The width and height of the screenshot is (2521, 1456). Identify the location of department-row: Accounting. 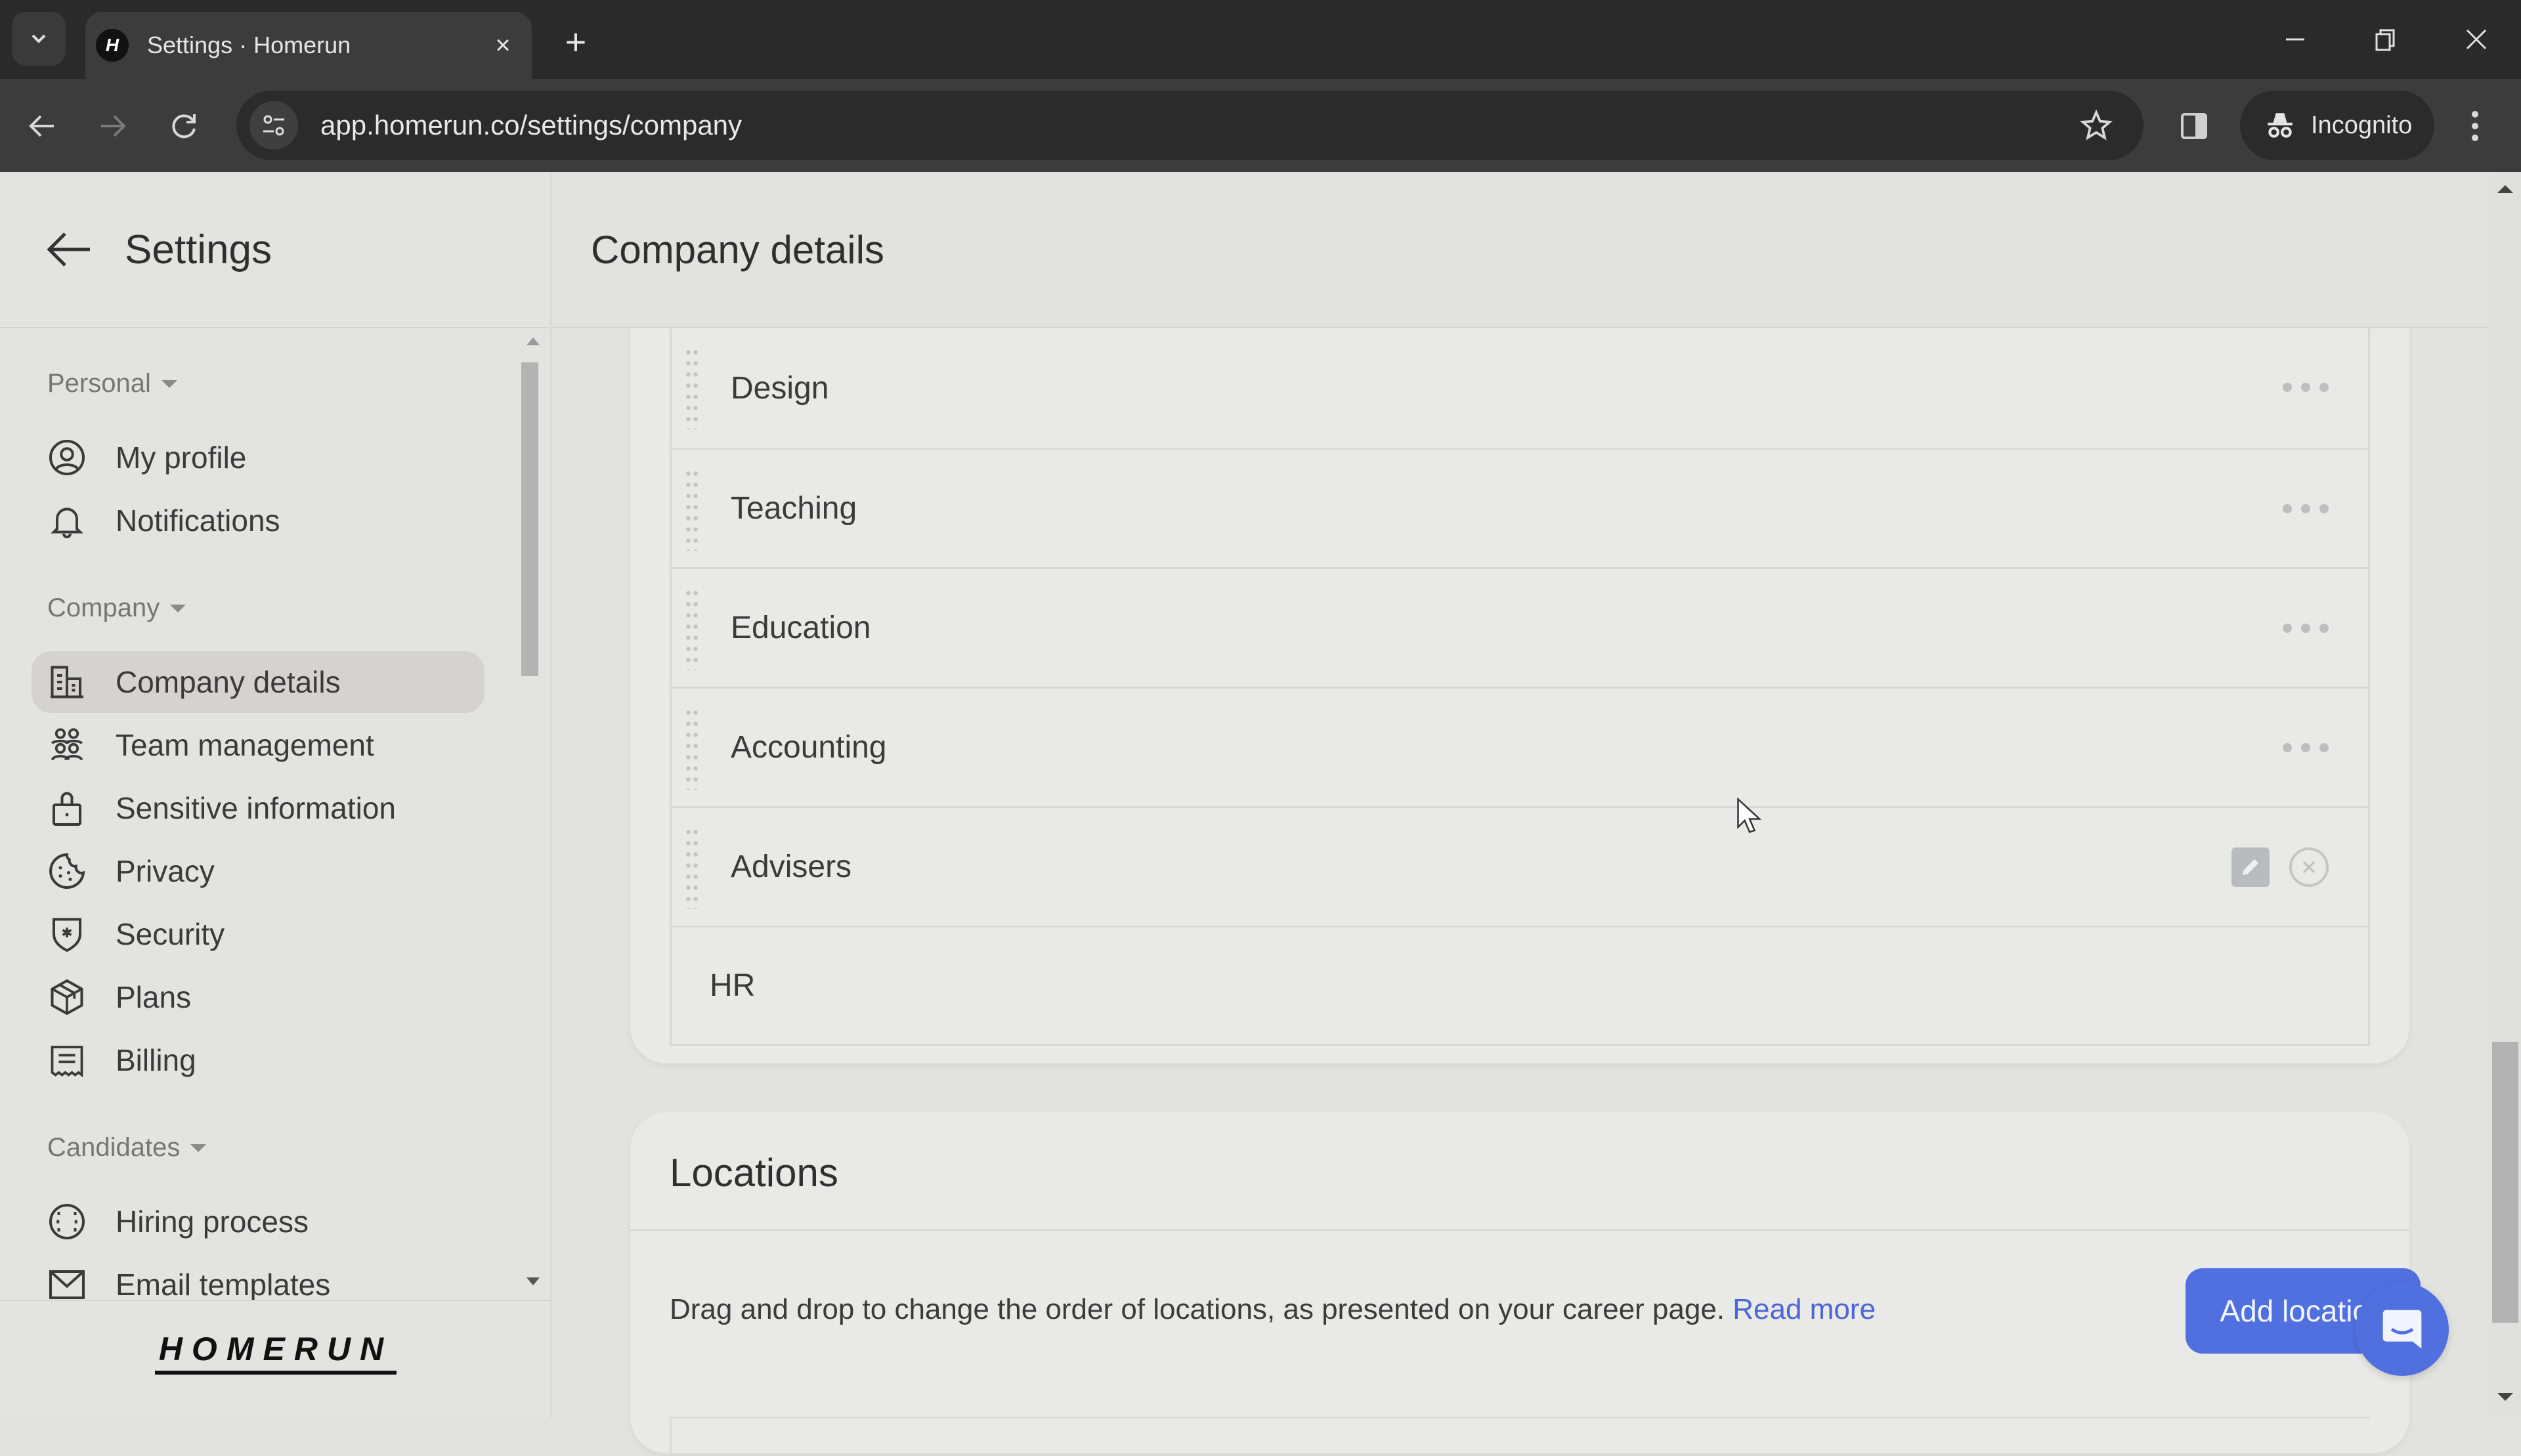
(1520, 746).